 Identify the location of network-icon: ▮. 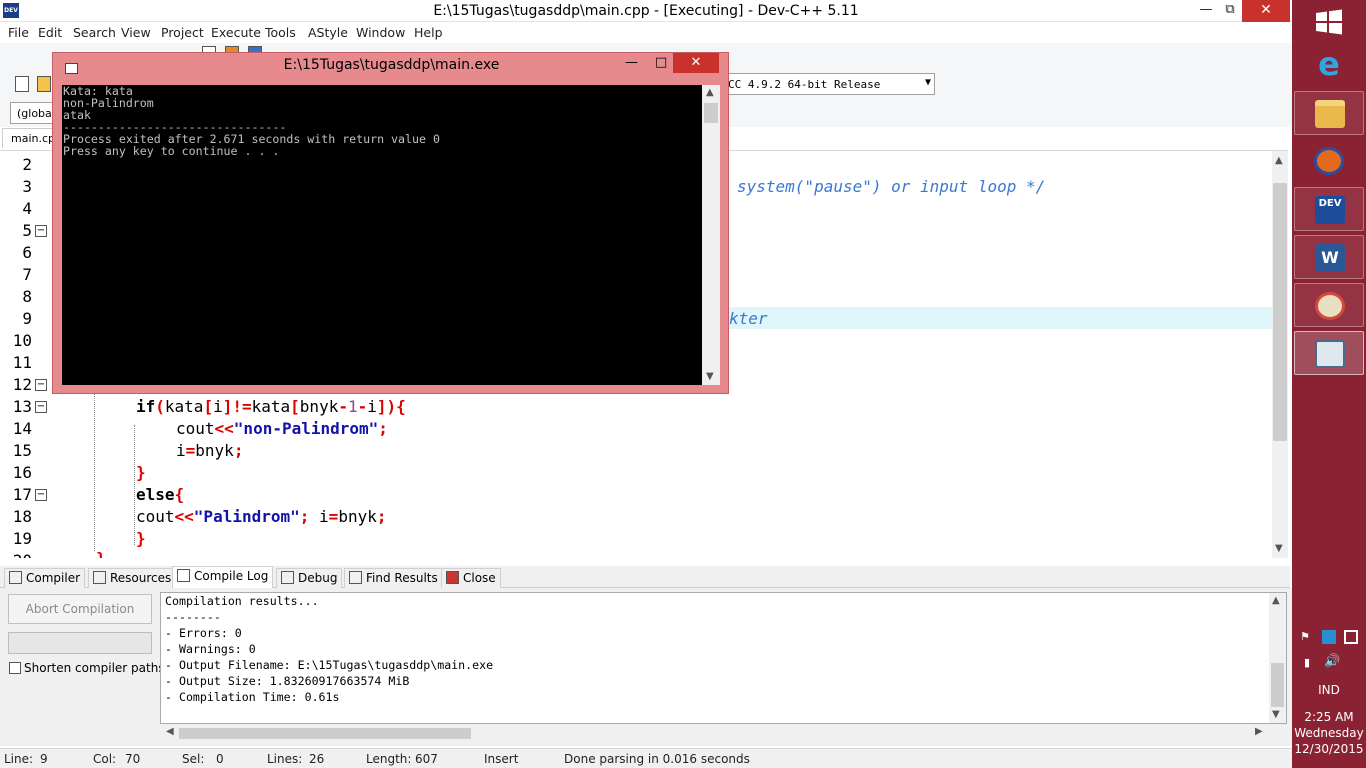
(1307, 662).